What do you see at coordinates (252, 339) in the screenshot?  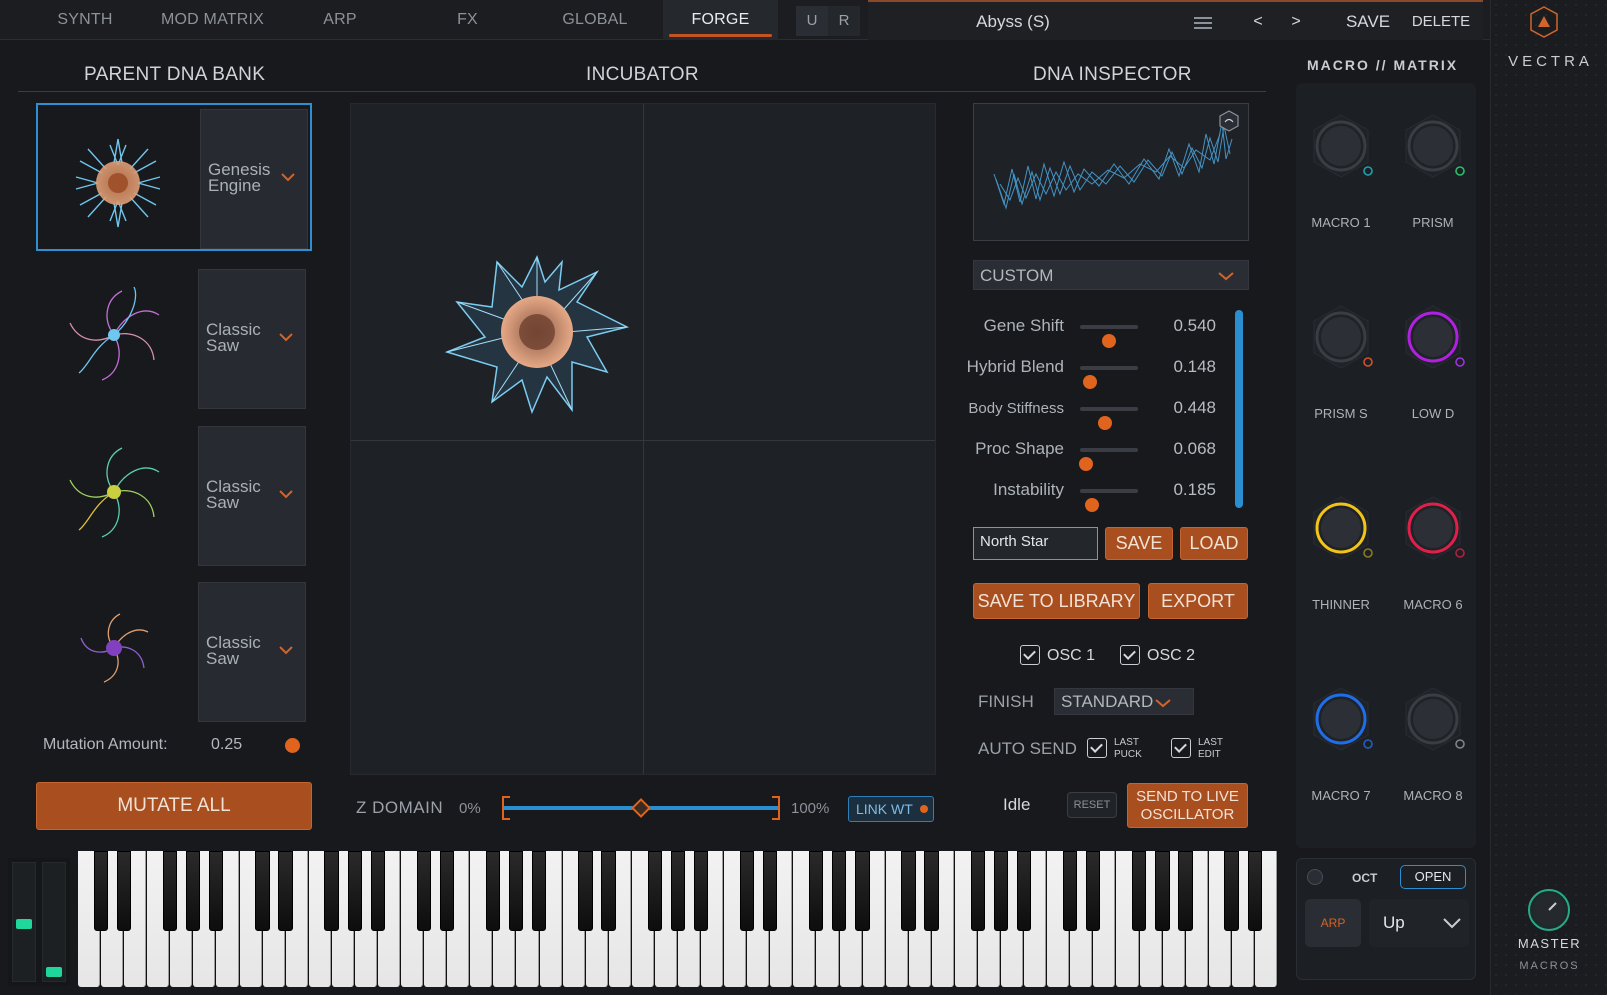 I see `engine-select-2: Classic Saw` at bounding box center [252, 339].